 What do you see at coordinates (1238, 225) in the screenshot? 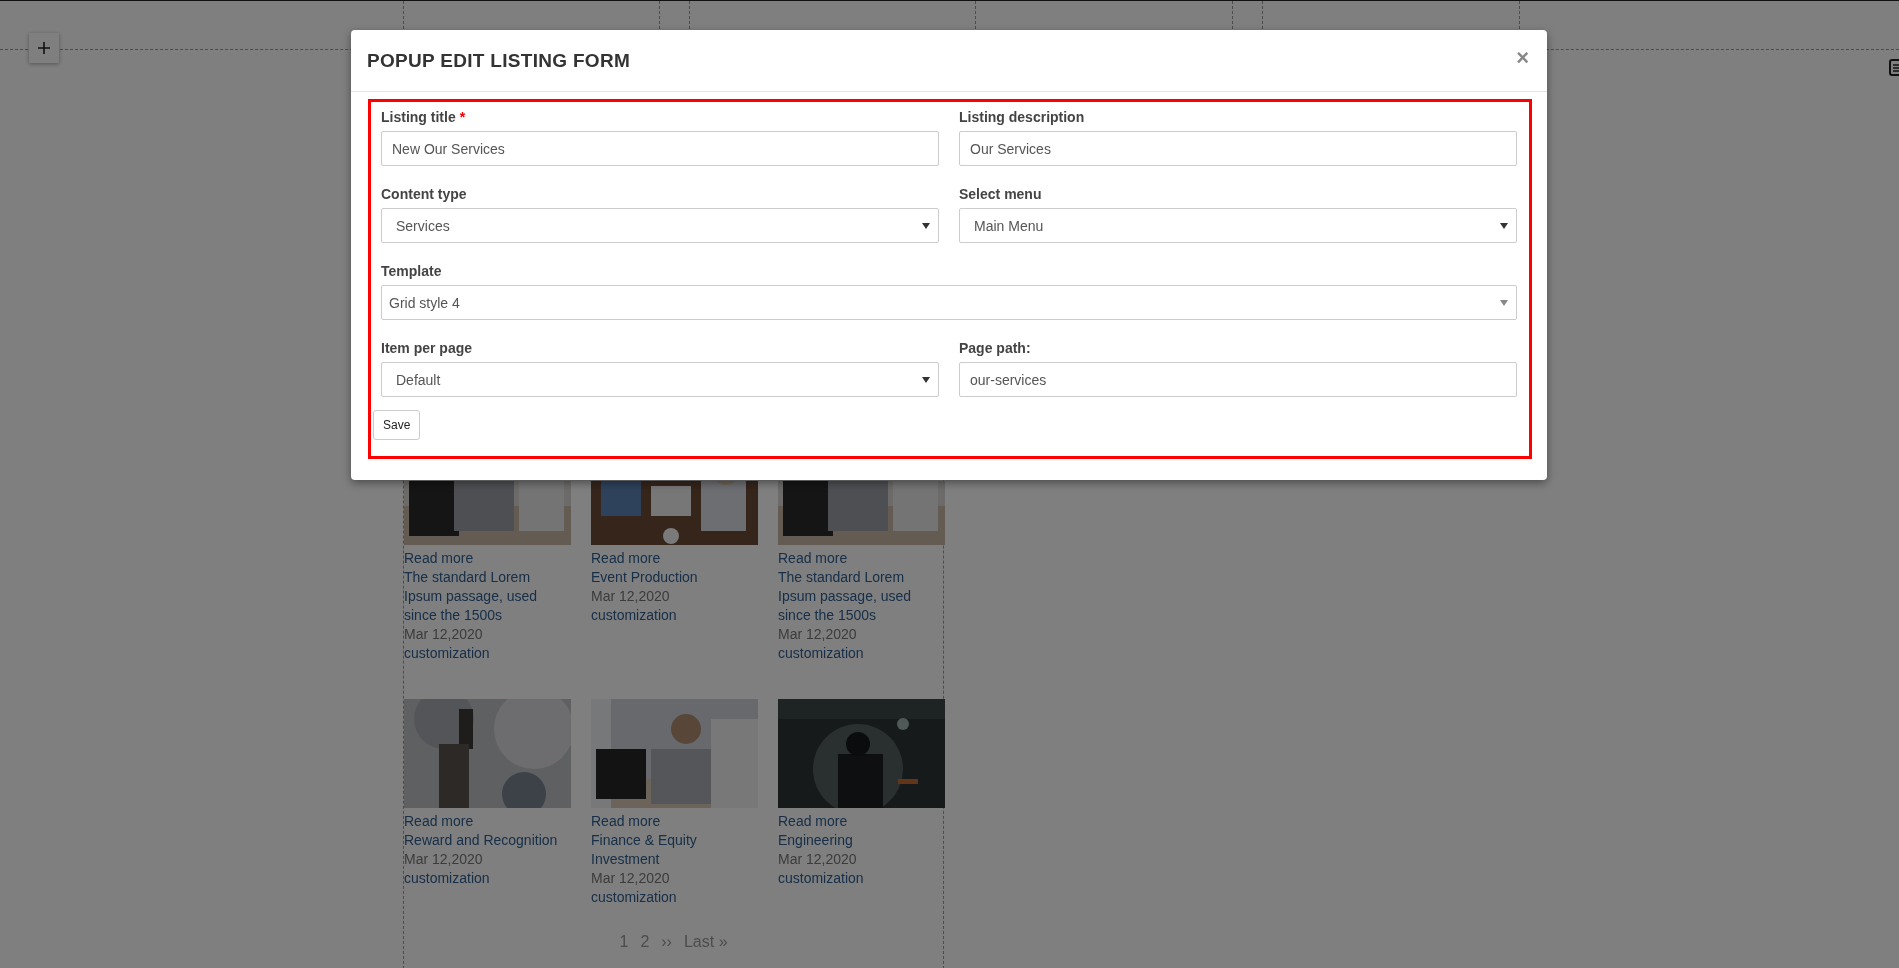
I see `select-field: Main Menu` at bounding box center [1238, 225].